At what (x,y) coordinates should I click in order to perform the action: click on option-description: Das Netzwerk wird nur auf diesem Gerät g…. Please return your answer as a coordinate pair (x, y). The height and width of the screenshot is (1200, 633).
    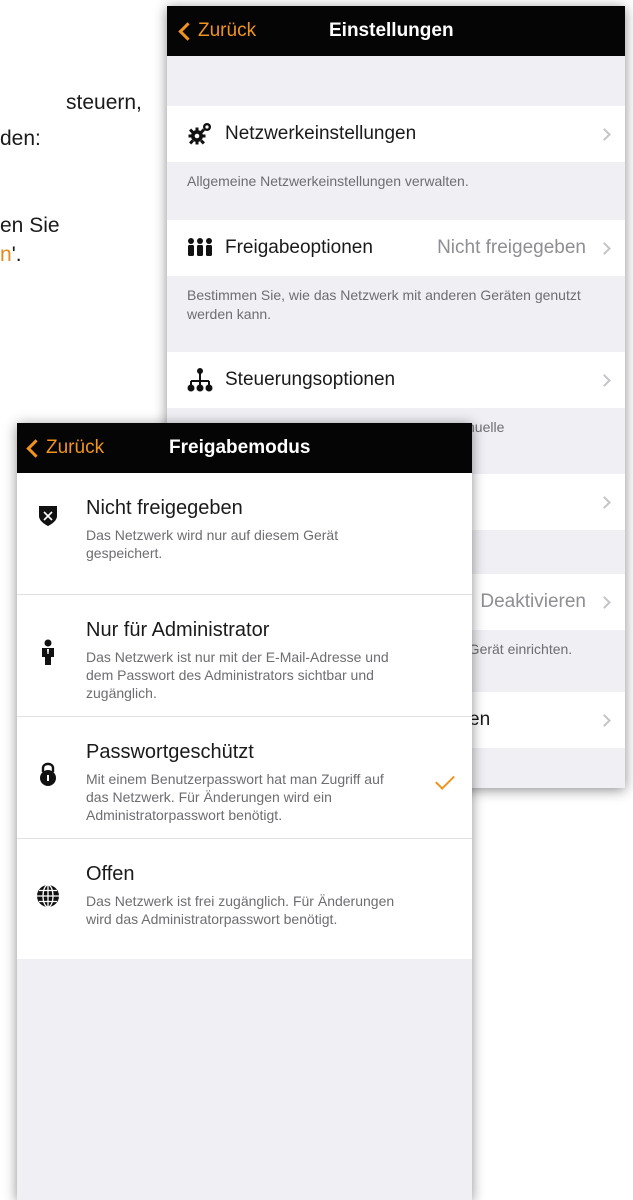
    Looking at the image, I should click on (212, 544).